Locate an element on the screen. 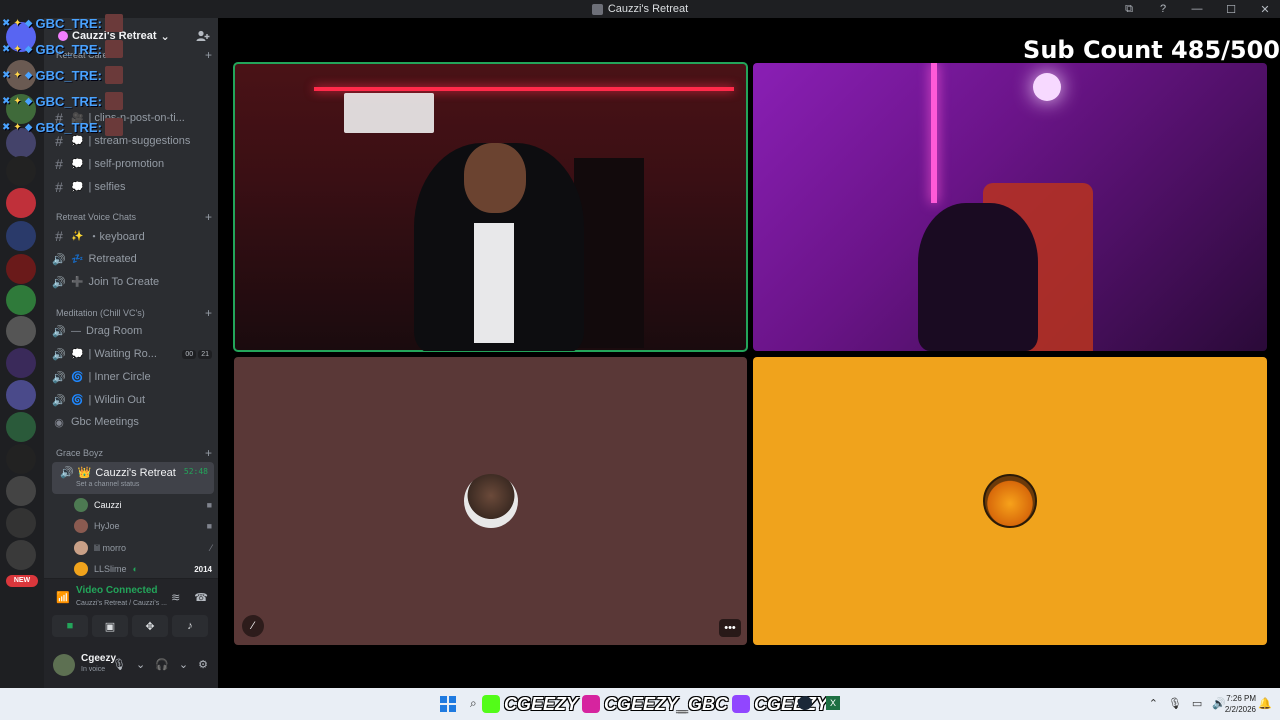 The width and height of the screenshot is (1280, 720). clan-tag: 2014 is located at coordinates (203, 569).